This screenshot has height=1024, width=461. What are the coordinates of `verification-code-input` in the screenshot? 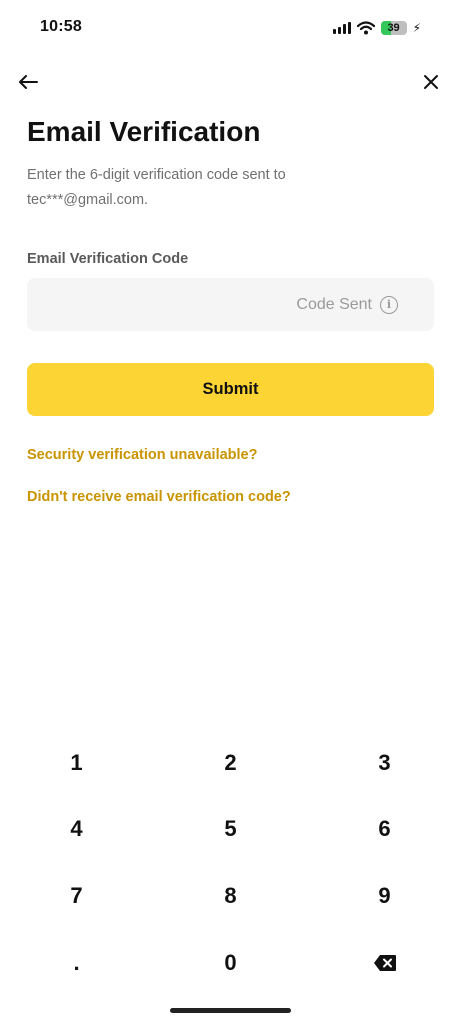 It's located at (162, 304).